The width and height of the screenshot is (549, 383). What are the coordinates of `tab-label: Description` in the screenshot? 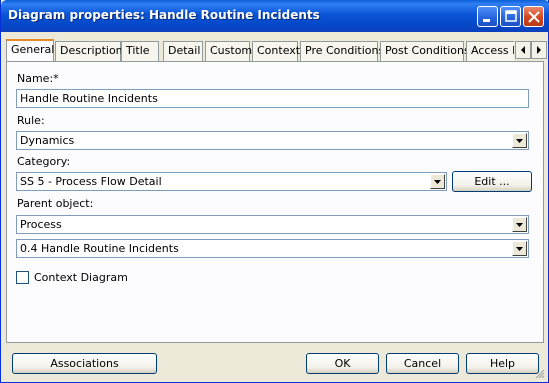 It's located at (91, 50).